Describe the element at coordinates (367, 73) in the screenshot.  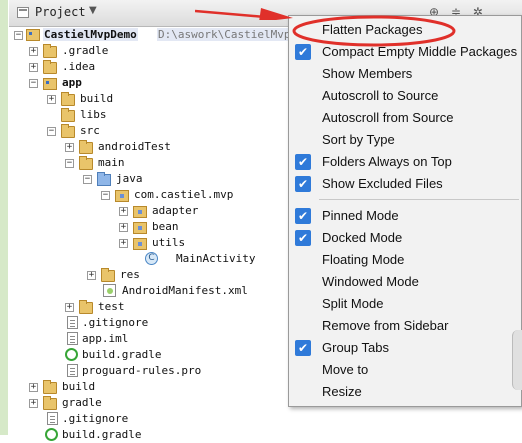
I see `menu-item-label: Show Members` at that location.